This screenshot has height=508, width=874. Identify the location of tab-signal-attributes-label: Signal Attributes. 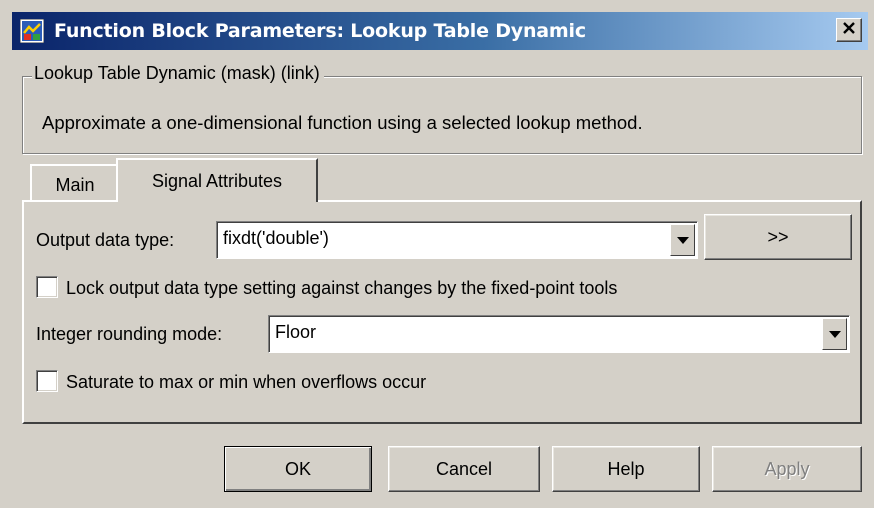
(217, 181).